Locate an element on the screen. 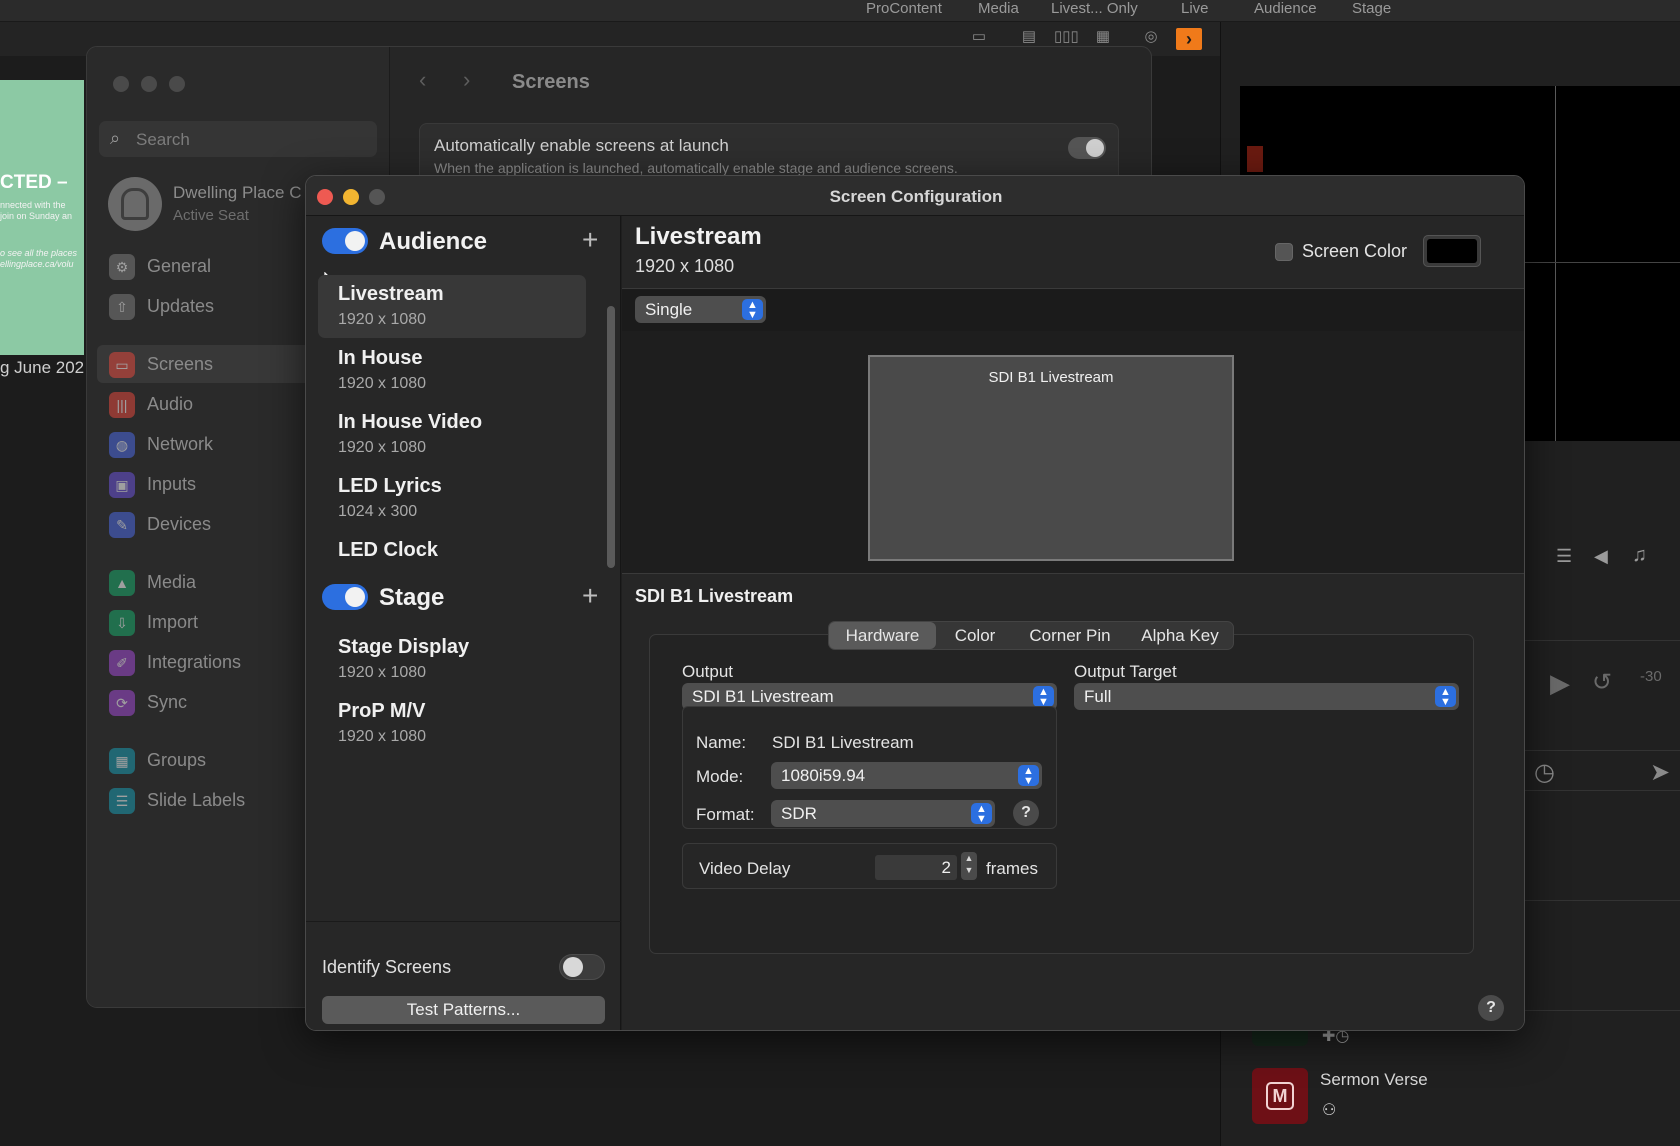 The height and width of the screenshot is (1146, 1680). account-avatar is located at coordinates (135, 204).